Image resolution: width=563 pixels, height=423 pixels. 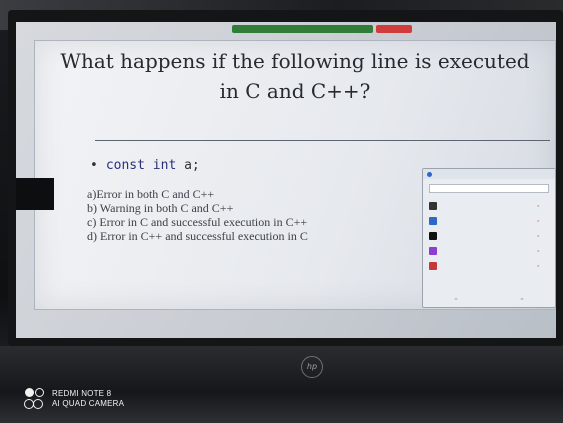 What do you see at coordinates (456, 299) in the screenshot?
I see `invite-button: ▭` at bounding box center [456, 299].